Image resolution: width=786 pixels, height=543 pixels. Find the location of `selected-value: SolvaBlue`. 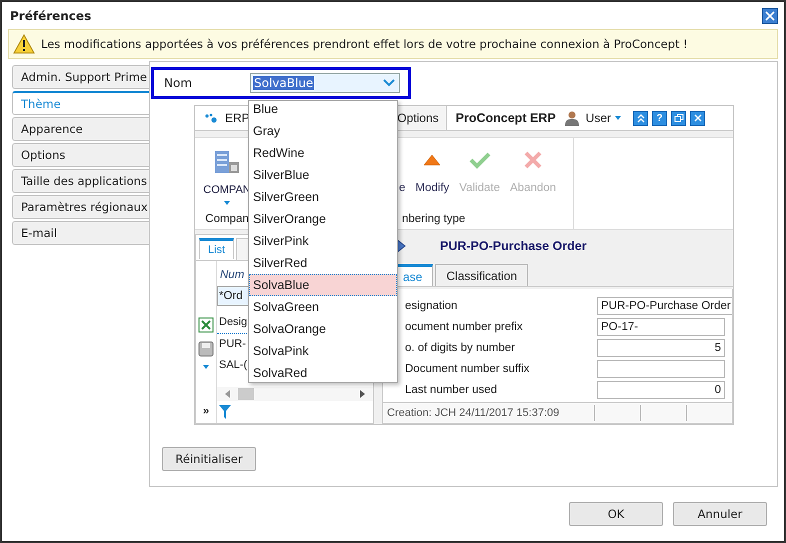

selected-value: SolvaBlue is located at coordinates (283, 83).